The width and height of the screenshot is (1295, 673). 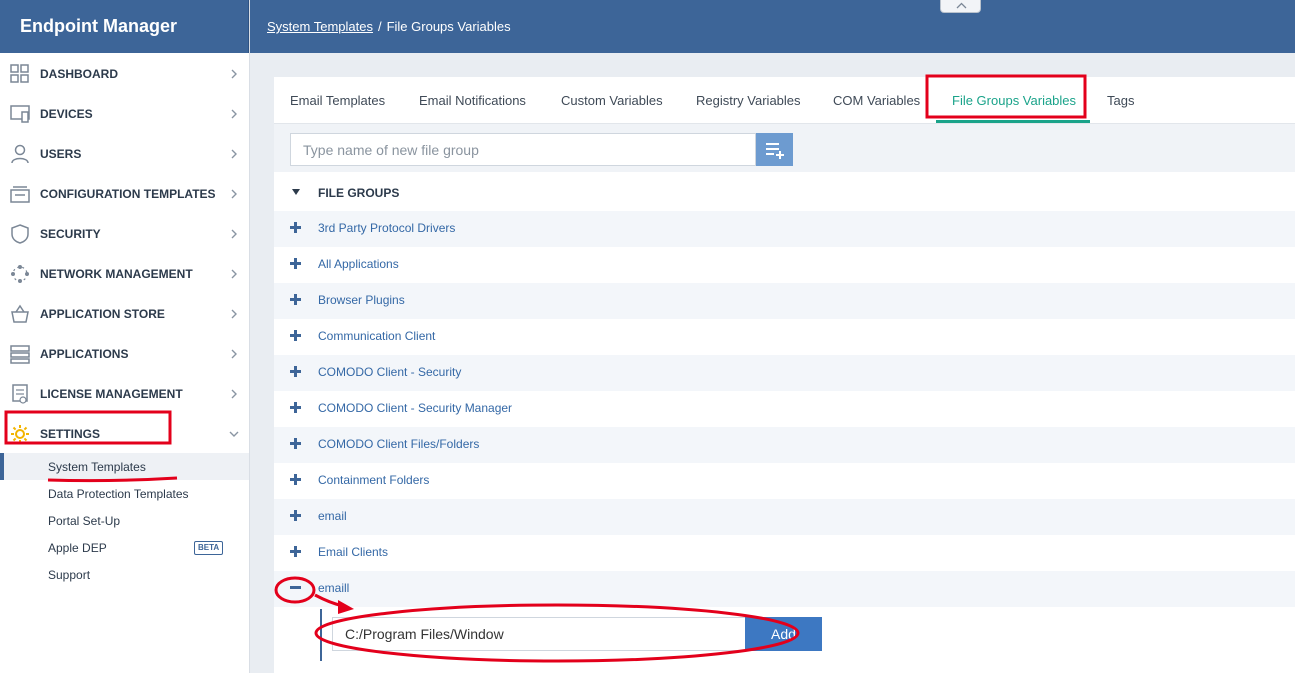 What do you see at coordinates (361, 300) in the screenshot?
I see `file-group-name: Browser Plugins` at bounding box center [361, 300].